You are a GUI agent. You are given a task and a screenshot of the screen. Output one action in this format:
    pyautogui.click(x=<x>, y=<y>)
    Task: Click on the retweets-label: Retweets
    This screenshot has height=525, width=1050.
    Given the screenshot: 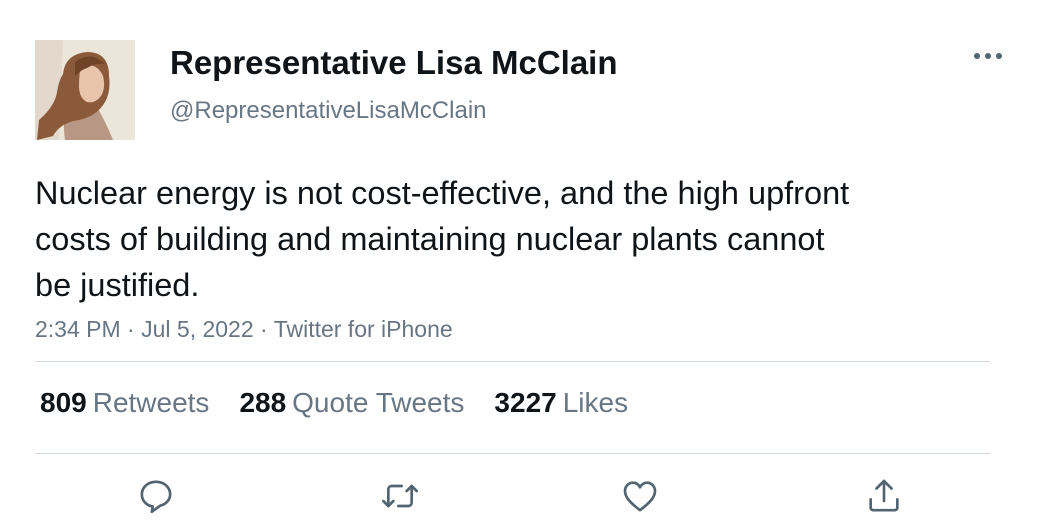 What is the action you would take?
    pyautogui.click(x=151, y=402)
    